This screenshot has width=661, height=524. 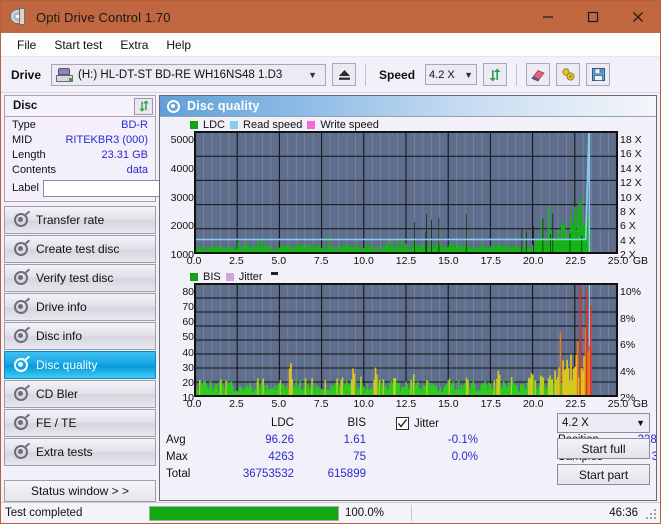 I want to click on resize-grip, so click(x=651, y=514).